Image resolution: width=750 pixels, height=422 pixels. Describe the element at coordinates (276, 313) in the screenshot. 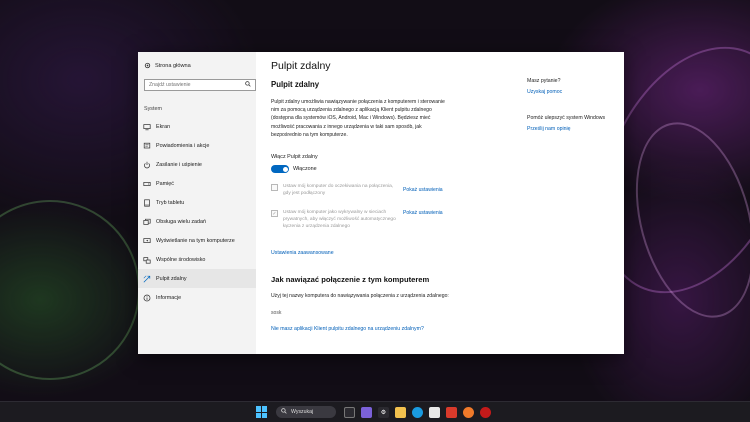

I see `pc-name: sosk` at that location.